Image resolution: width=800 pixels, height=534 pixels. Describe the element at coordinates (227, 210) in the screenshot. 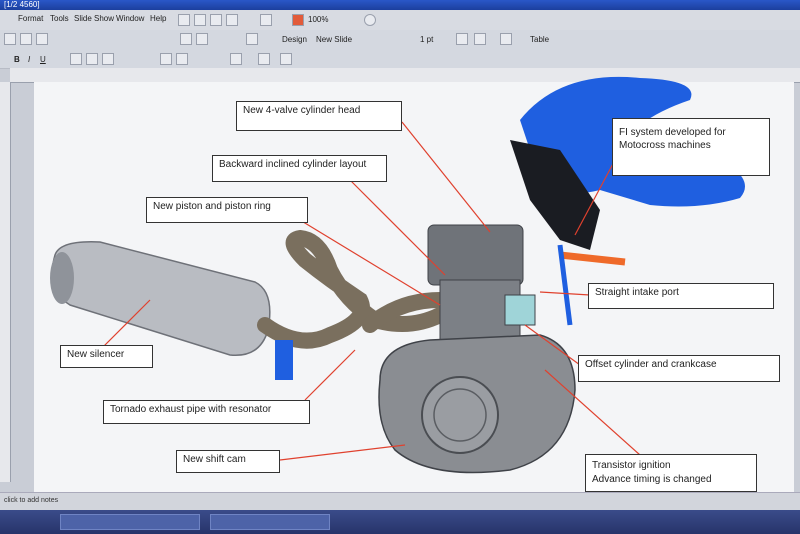

I see `callout-piston: New piston and piston ring` at that location.